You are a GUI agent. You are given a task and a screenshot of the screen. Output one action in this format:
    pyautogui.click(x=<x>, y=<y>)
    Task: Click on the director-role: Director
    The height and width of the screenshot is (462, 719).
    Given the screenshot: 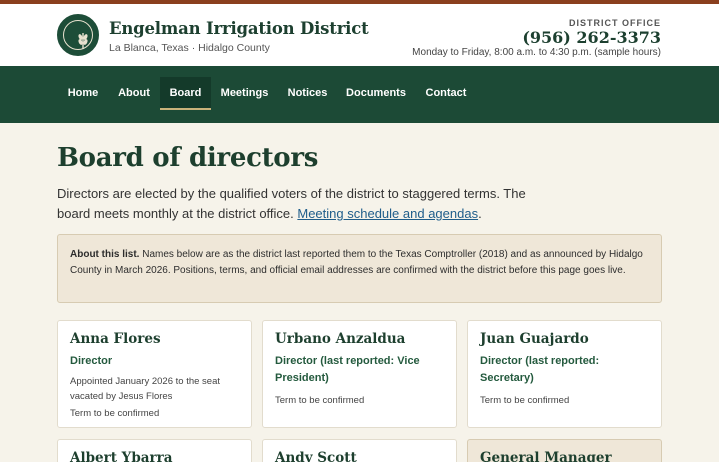 What is the action you would take?
    pyautogui.click(x=91, y=361)
    